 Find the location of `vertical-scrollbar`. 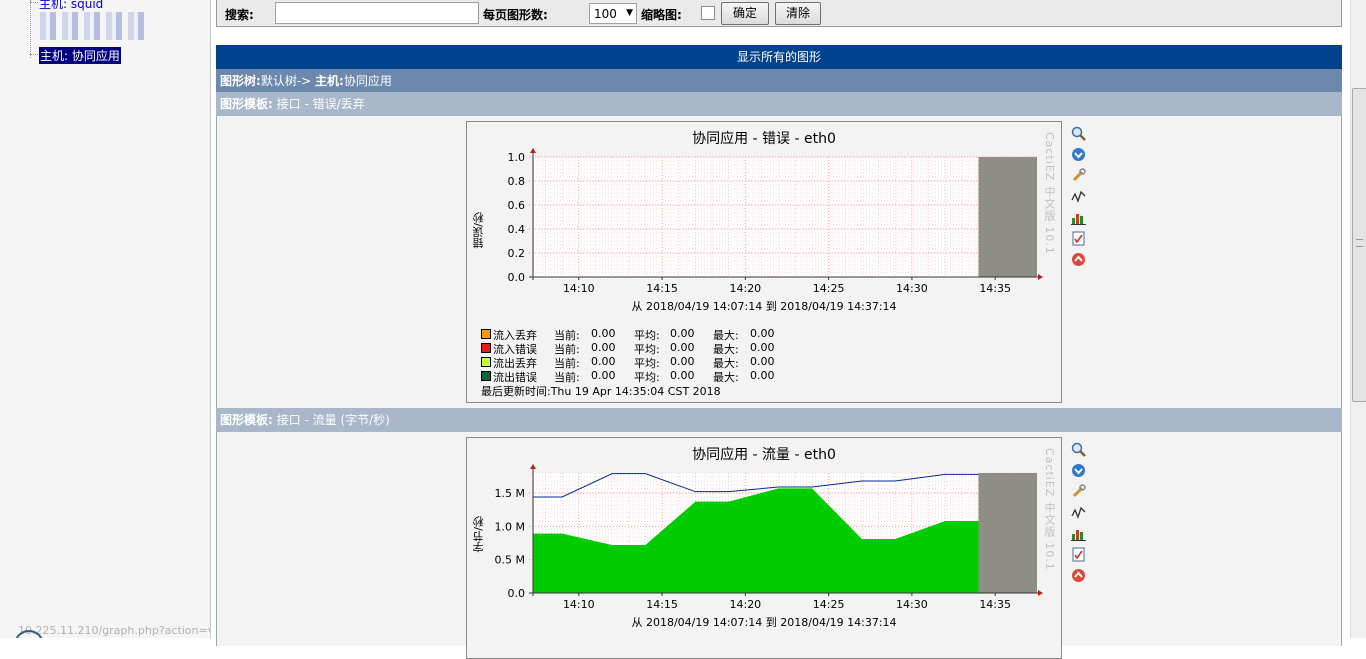

vertical-scrollbar is located at coordinates (1358, 319).